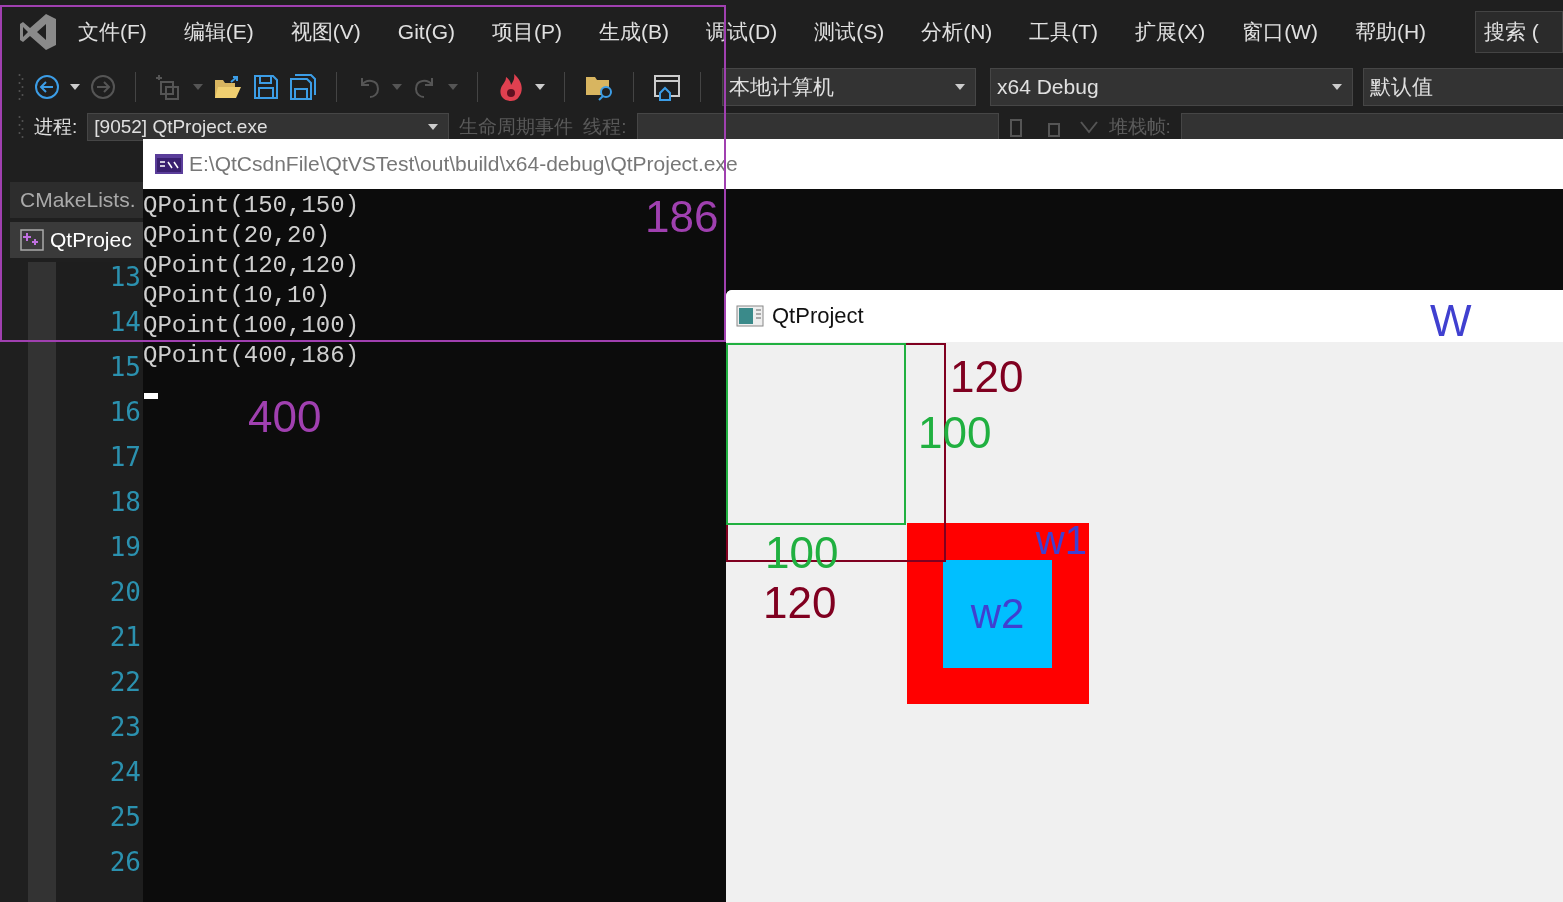 This screenshot has height=902, width=1563. Describe the element at coordinates (303, 87) in the screenshot. I see `save-all-icon` at that location.